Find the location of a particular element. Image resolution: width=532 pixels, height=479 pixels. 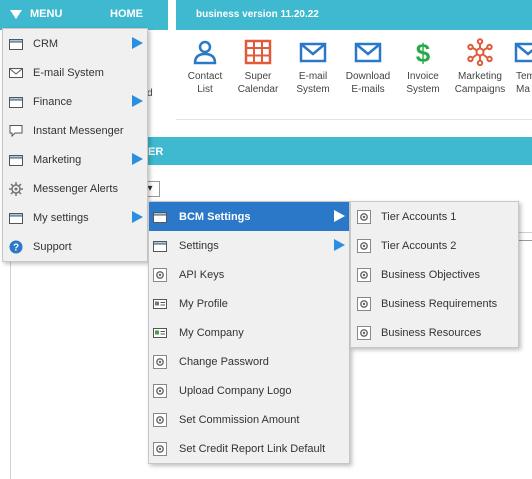

menu-item-set-credit-report-link-default: Set Credit Report Link Default is located at coordinates (249, 448).